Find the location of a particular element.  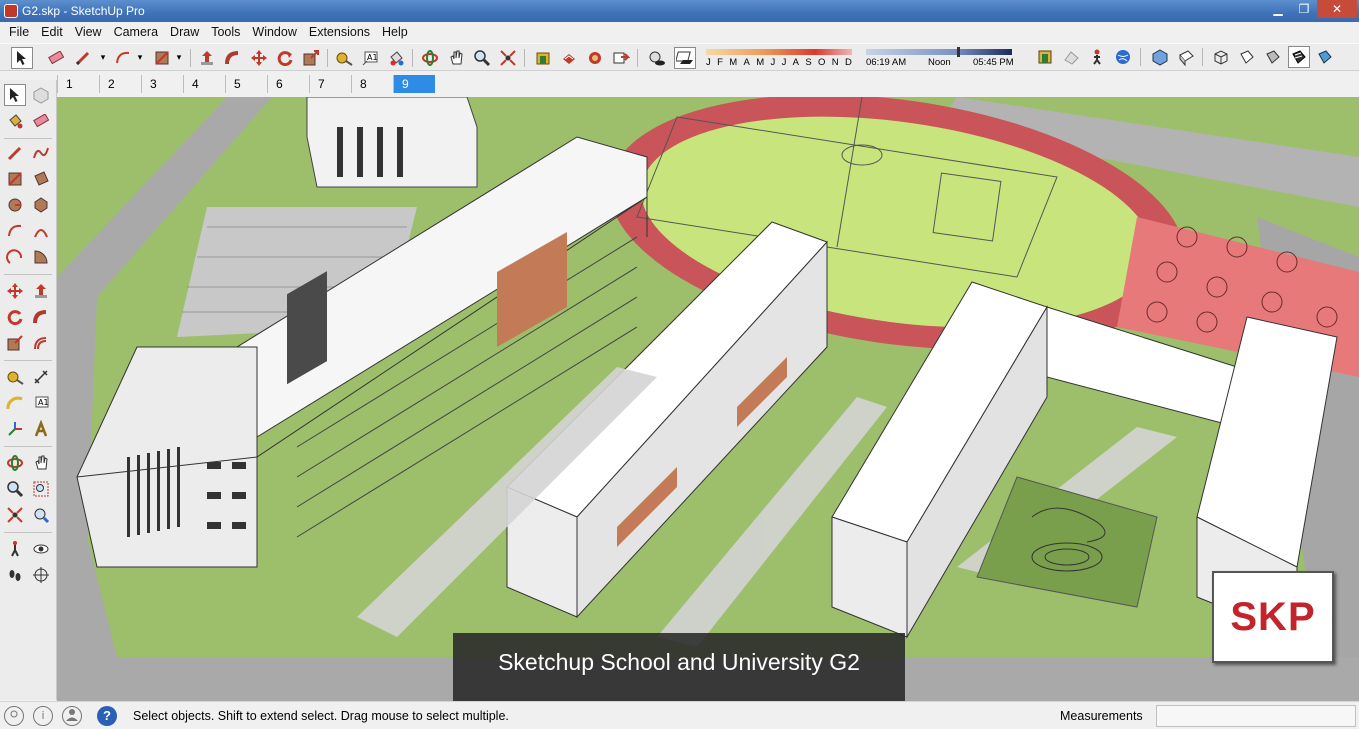

top-view-icon is located at coordinates (1186, 57).